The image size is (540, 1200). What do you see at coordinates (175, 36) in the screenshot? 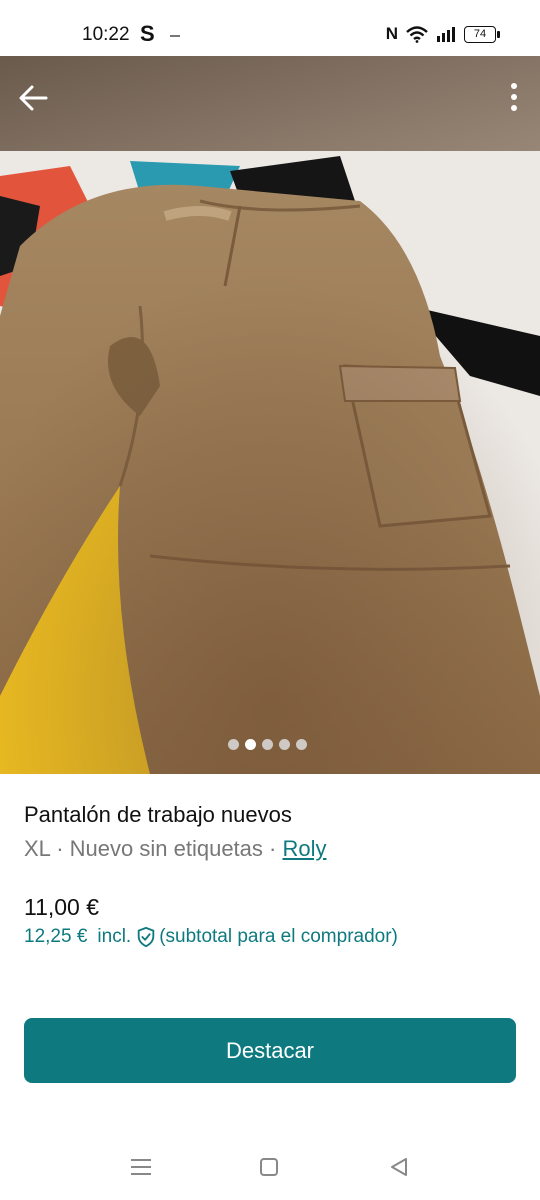
I see `notification-dash-icon` at bounding box center [175, 36].